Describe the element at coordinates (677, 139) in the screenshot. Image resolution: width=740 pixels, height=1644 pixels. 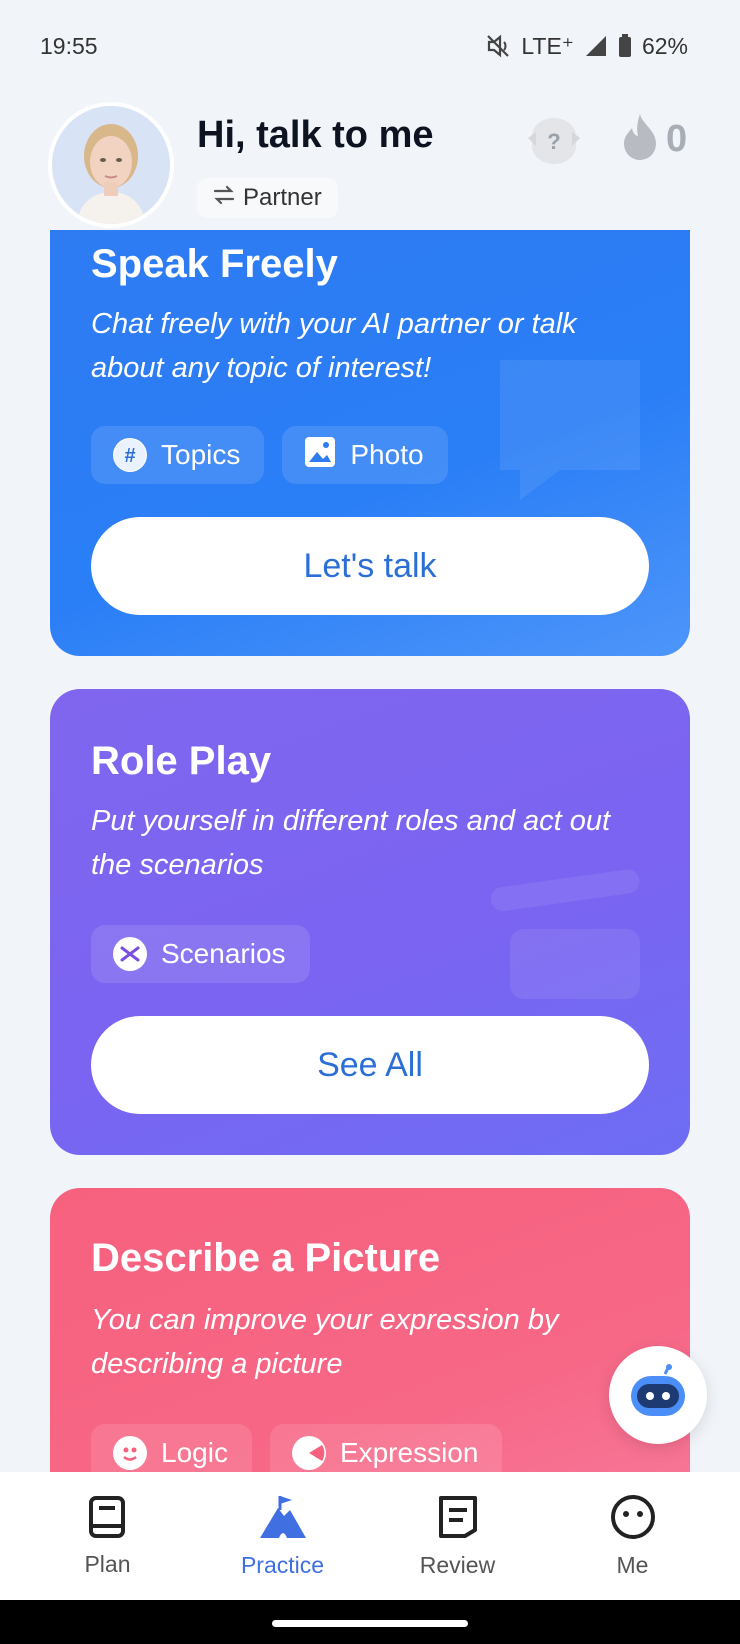
I see `streak-count: 0` at that location.